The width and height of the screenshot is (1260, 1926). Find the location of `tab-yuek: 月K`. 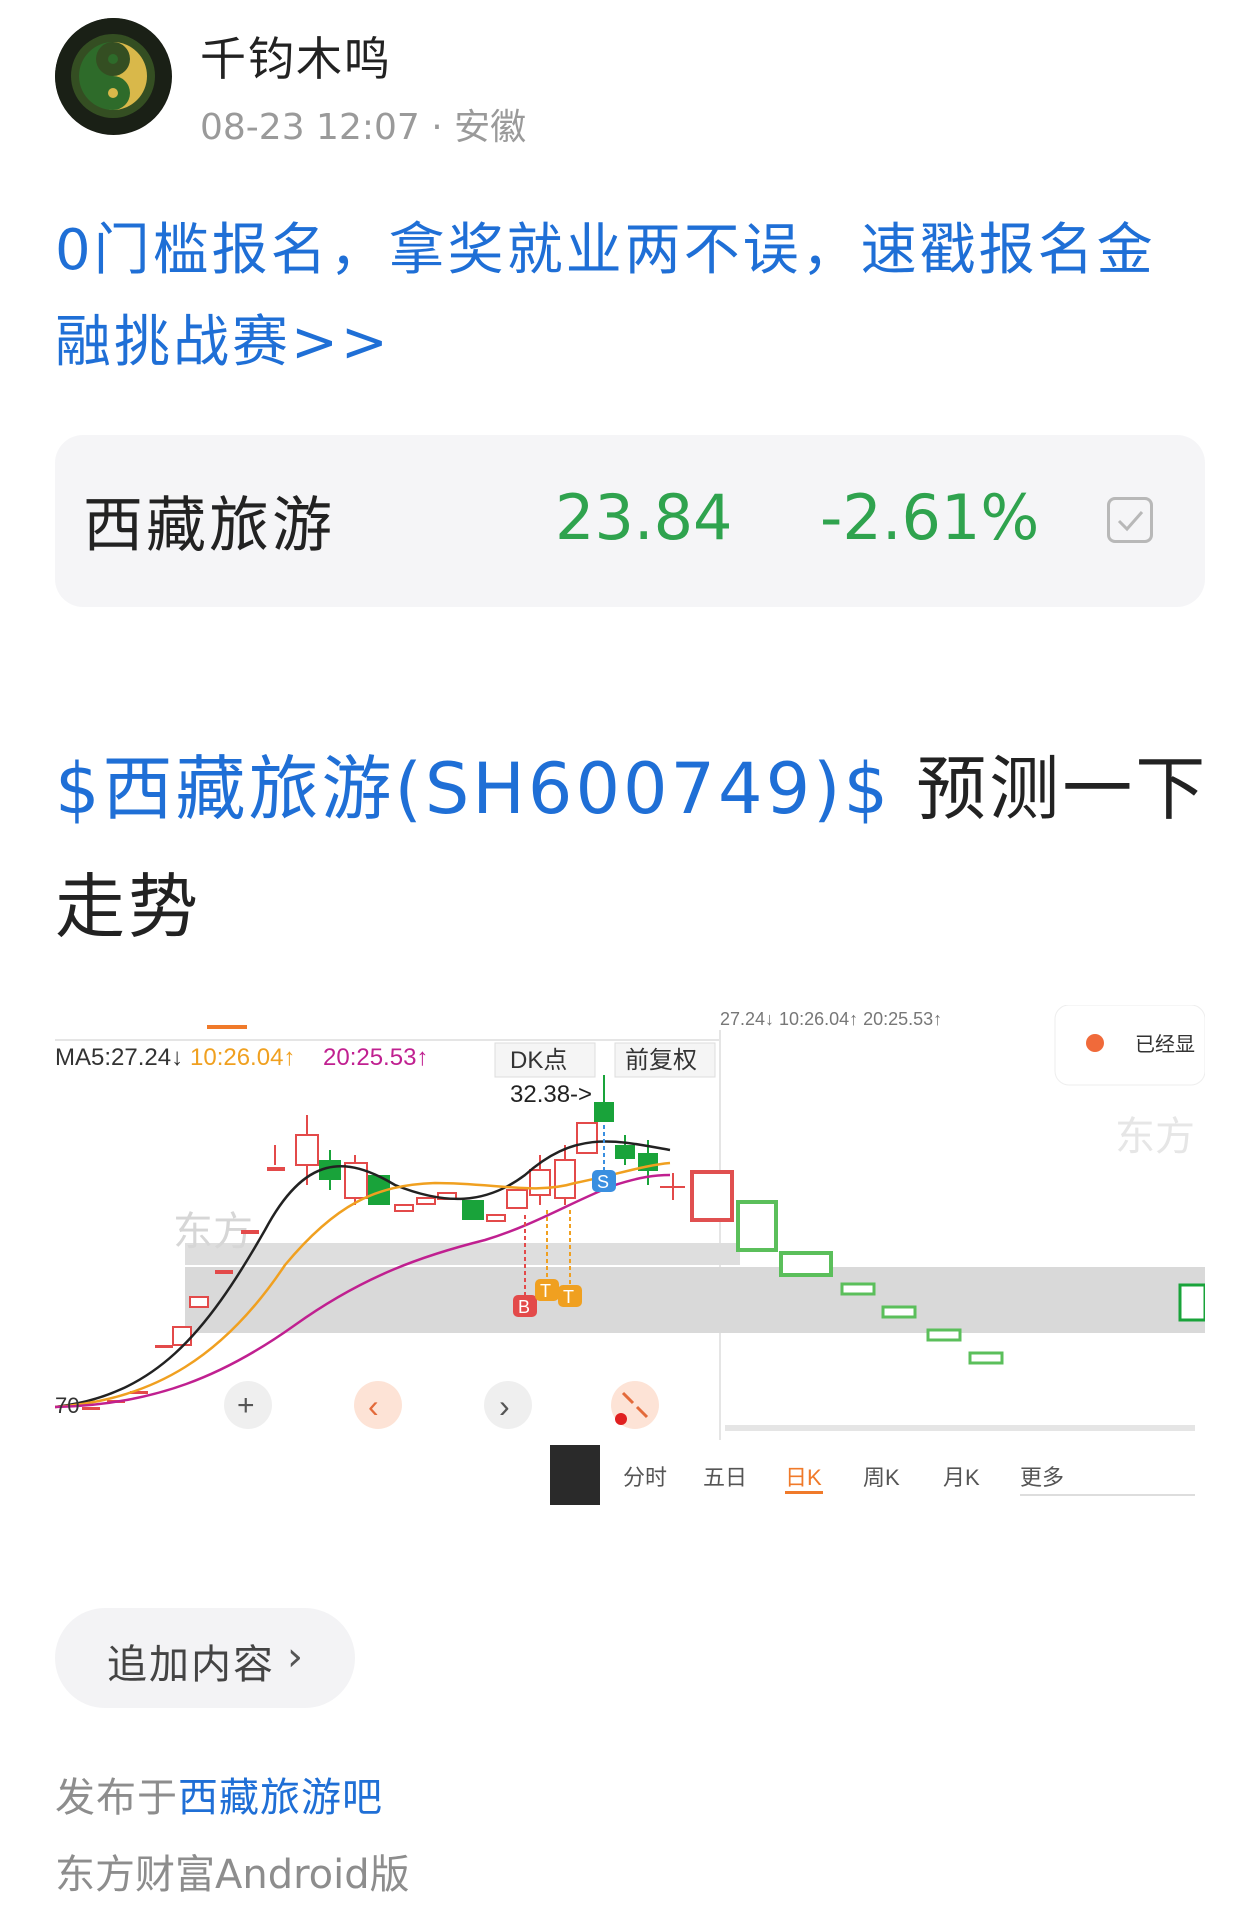

tab-yuek: 月K is located at coordinates (961, 1477).